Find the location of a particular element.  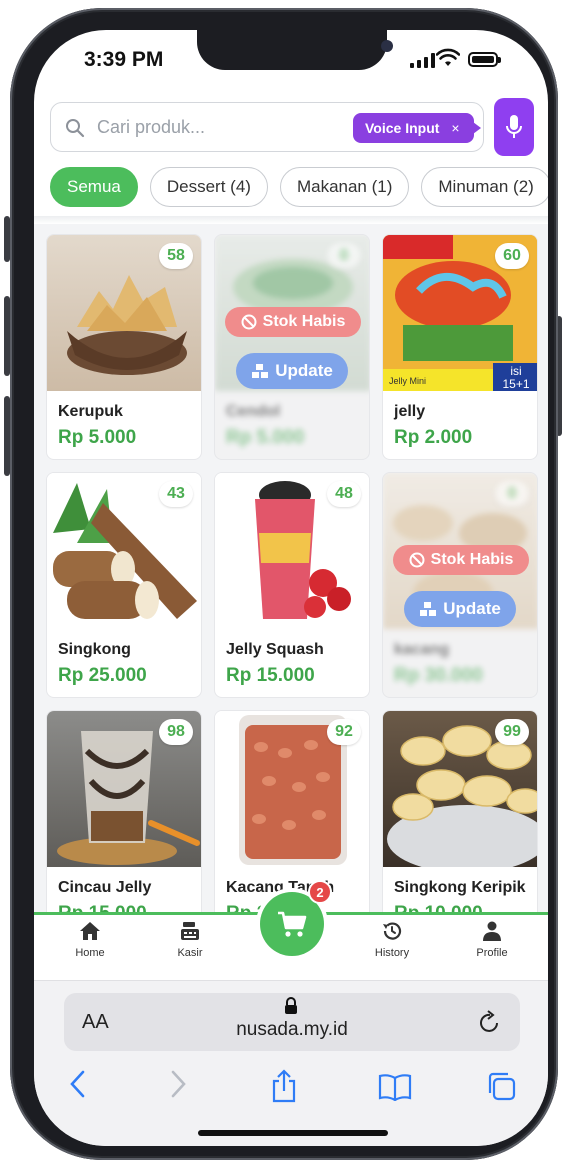

product-name: Singkong Keripik is located at coordinates (460, 887).